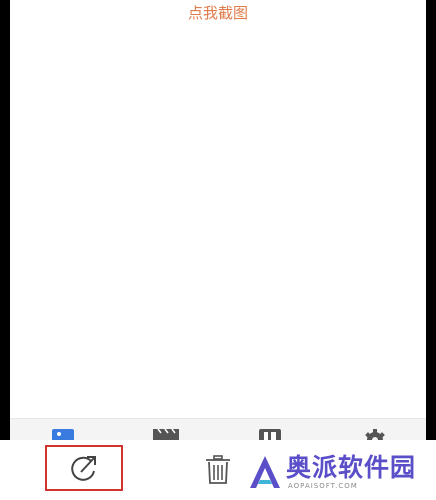  I want to click on clapperboard-icon, so click(166, 434).